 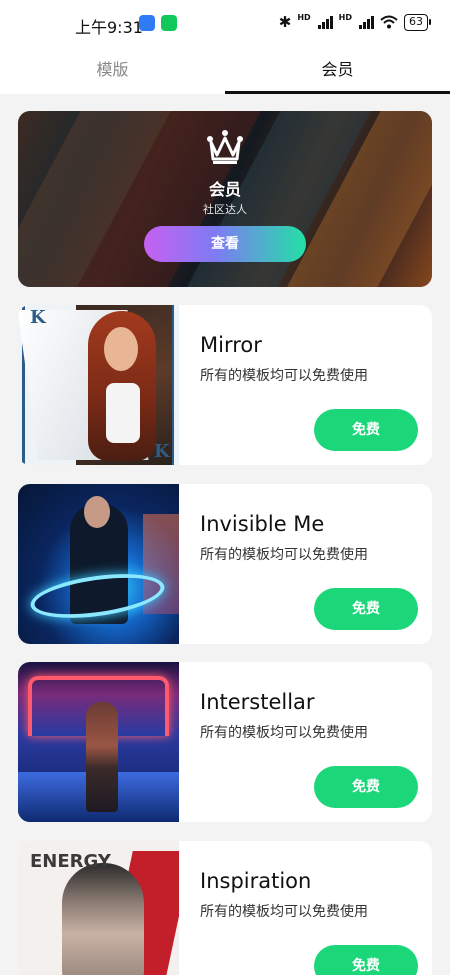 I want to click on bluetooth-icon: ✱, so click(x=285, y=22).